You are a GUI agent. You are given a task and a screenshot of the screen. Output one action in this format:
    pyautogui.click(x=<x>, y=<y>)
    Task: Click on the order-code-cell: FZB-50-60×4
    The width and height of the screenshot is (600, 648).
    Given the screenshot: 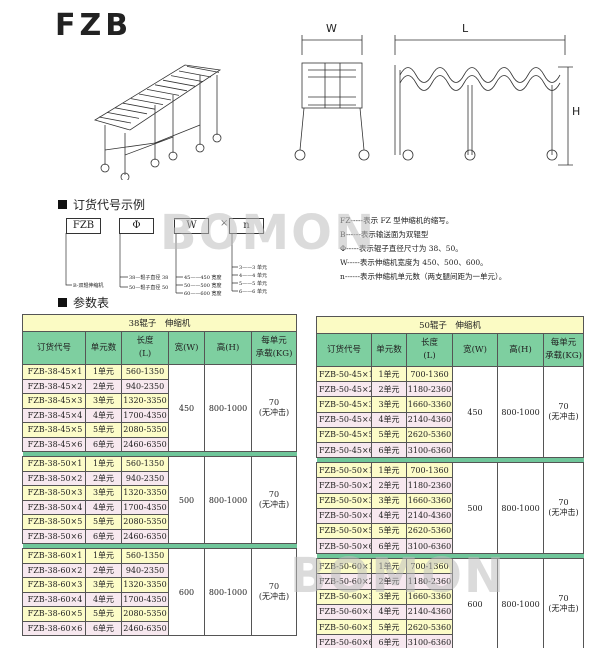 What is the action you would take?
    pyautogui.click(x=344, y=612)
    